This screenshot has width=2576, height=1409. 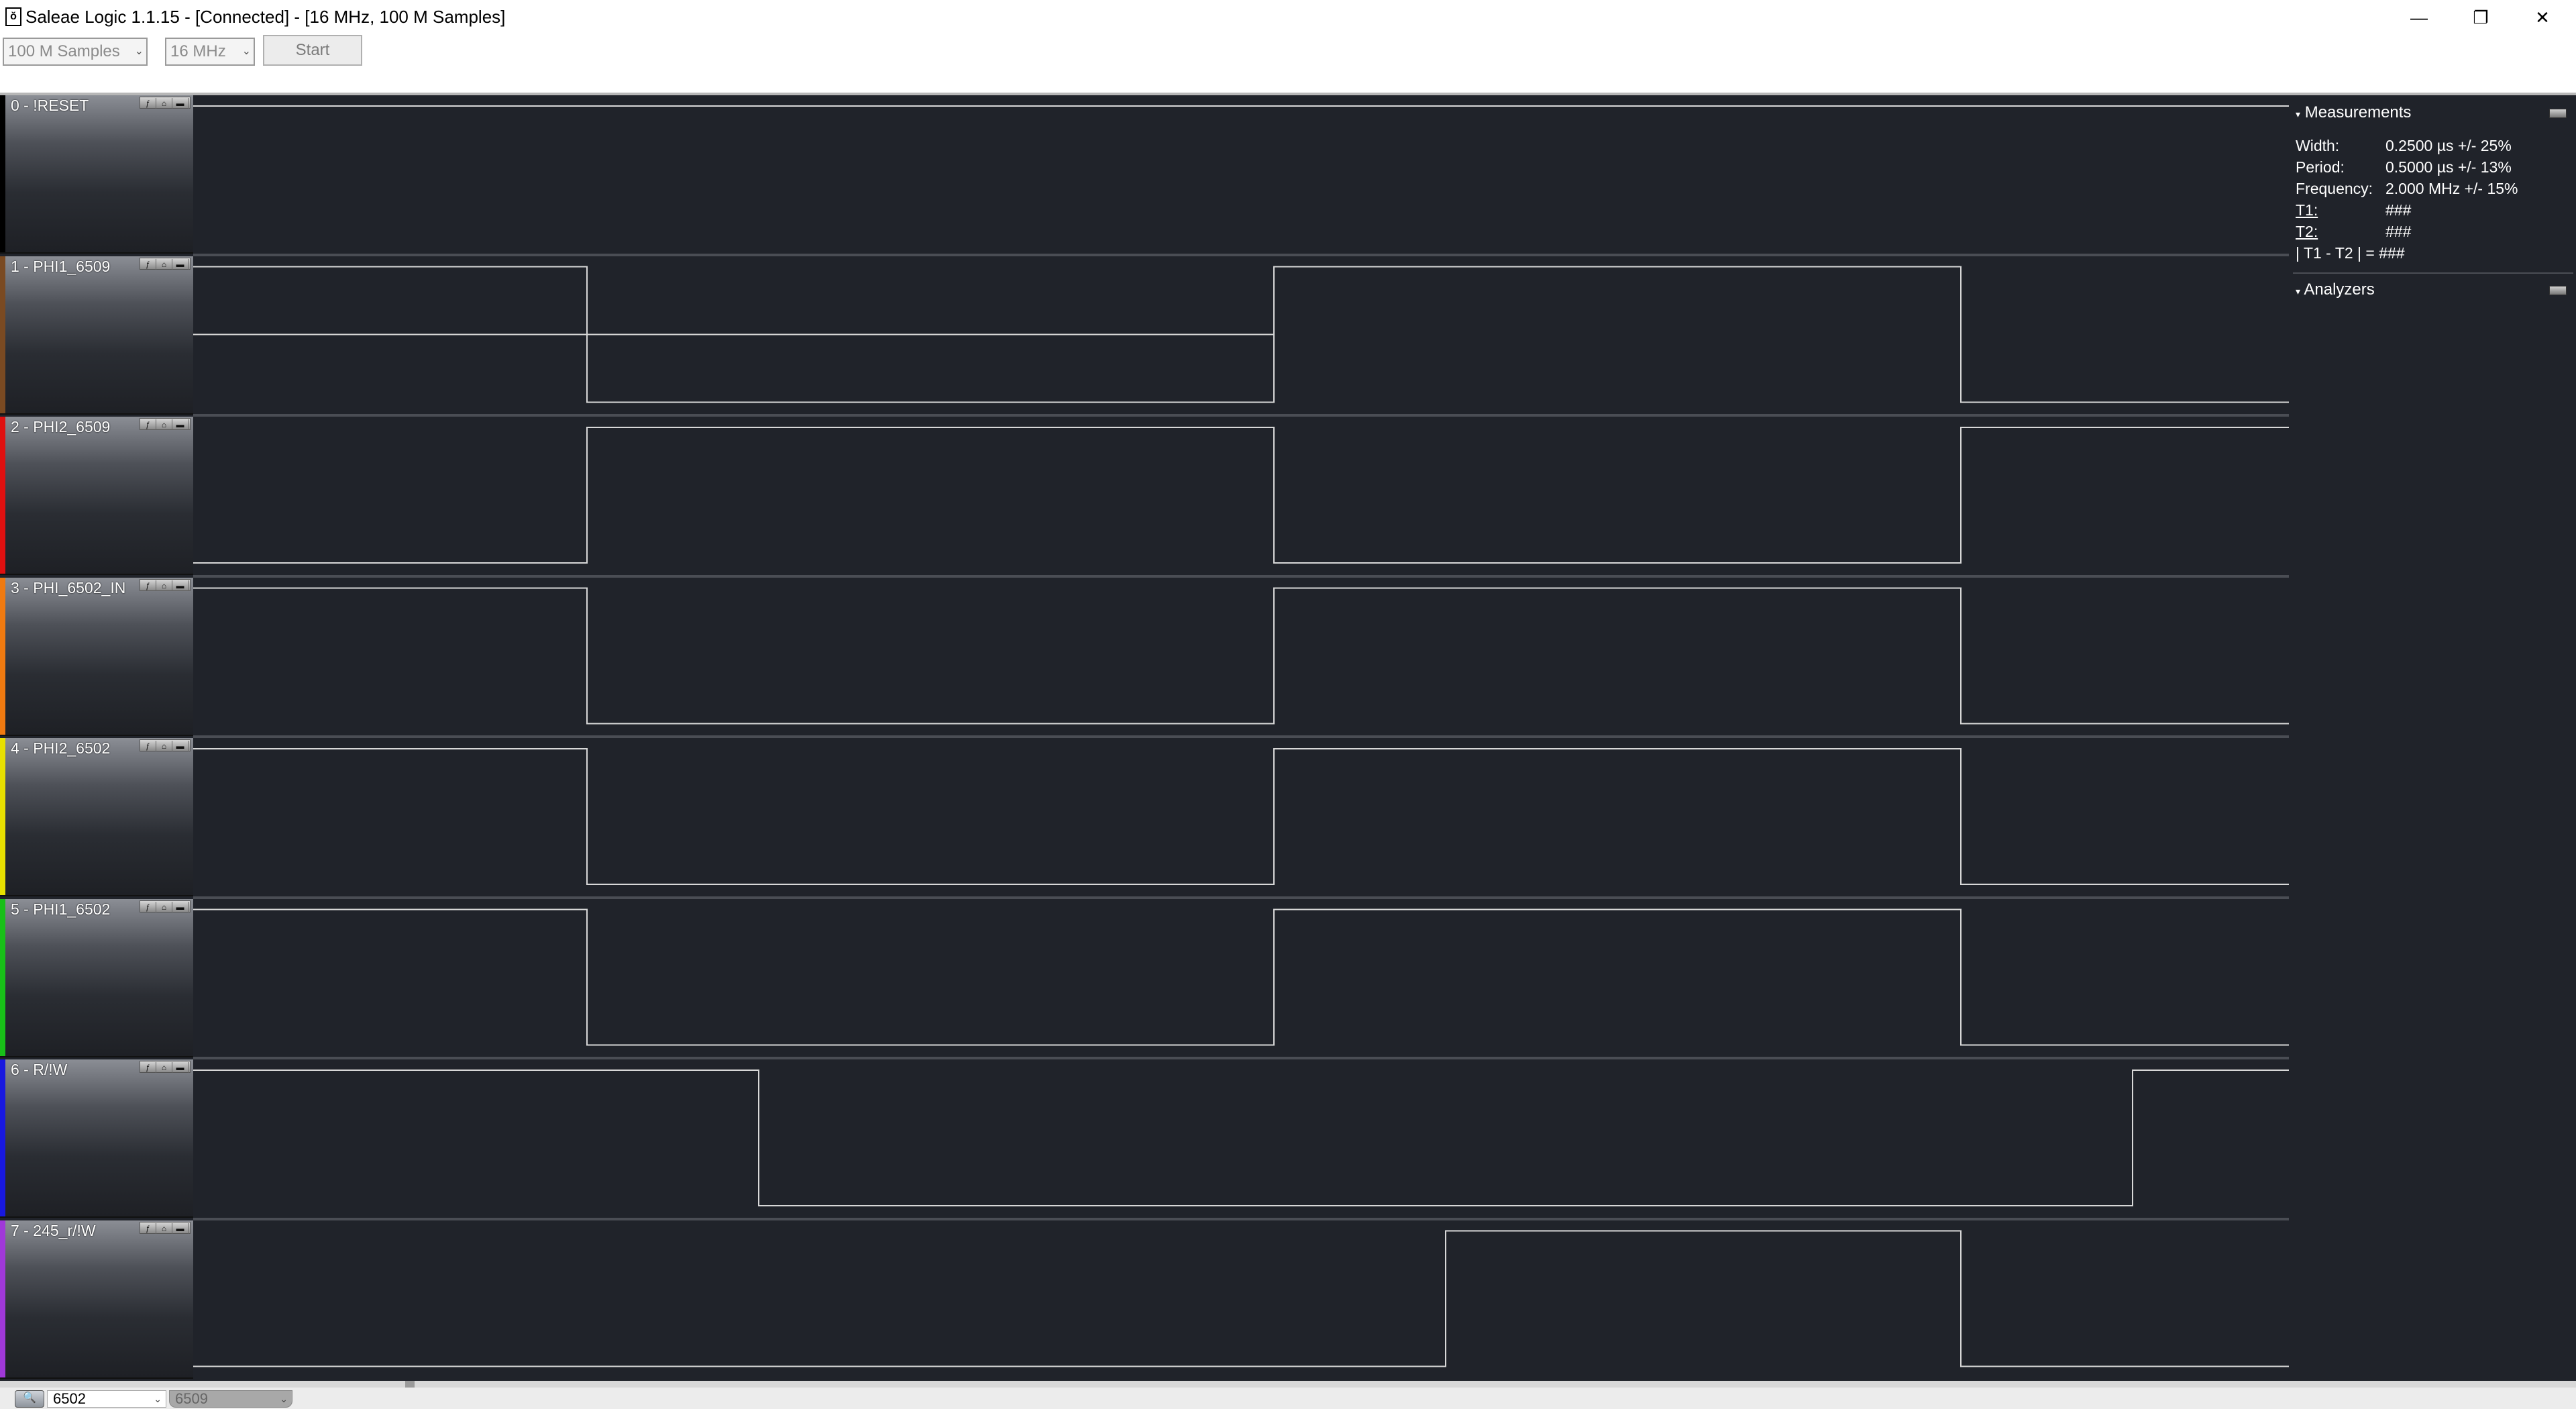 What do you see at coordinates (2542, 17) in the screenshot?
I see `close-button: ✕` at bounding box center [2542, 17].